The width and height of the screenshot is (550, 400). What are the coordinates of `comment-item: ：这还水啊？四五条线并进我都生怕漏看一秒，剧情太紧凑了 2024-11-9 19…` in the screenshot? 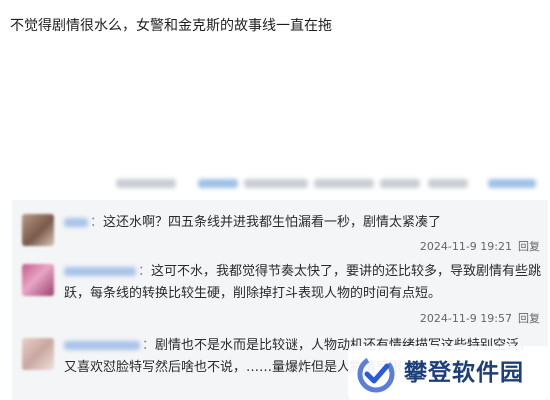 It's located at (280, 228).